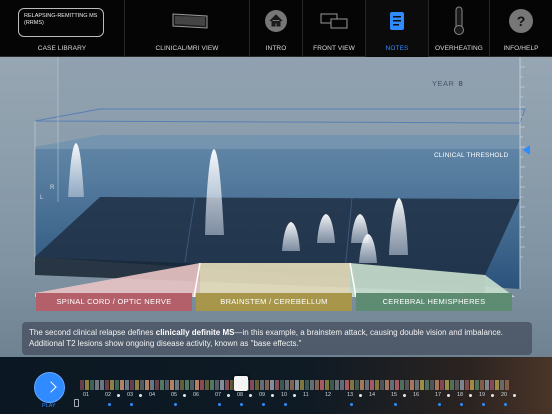  Describe the element at coordinates (350, 395) in the screenshot. I see `timeline-year-label: 13` at that location.